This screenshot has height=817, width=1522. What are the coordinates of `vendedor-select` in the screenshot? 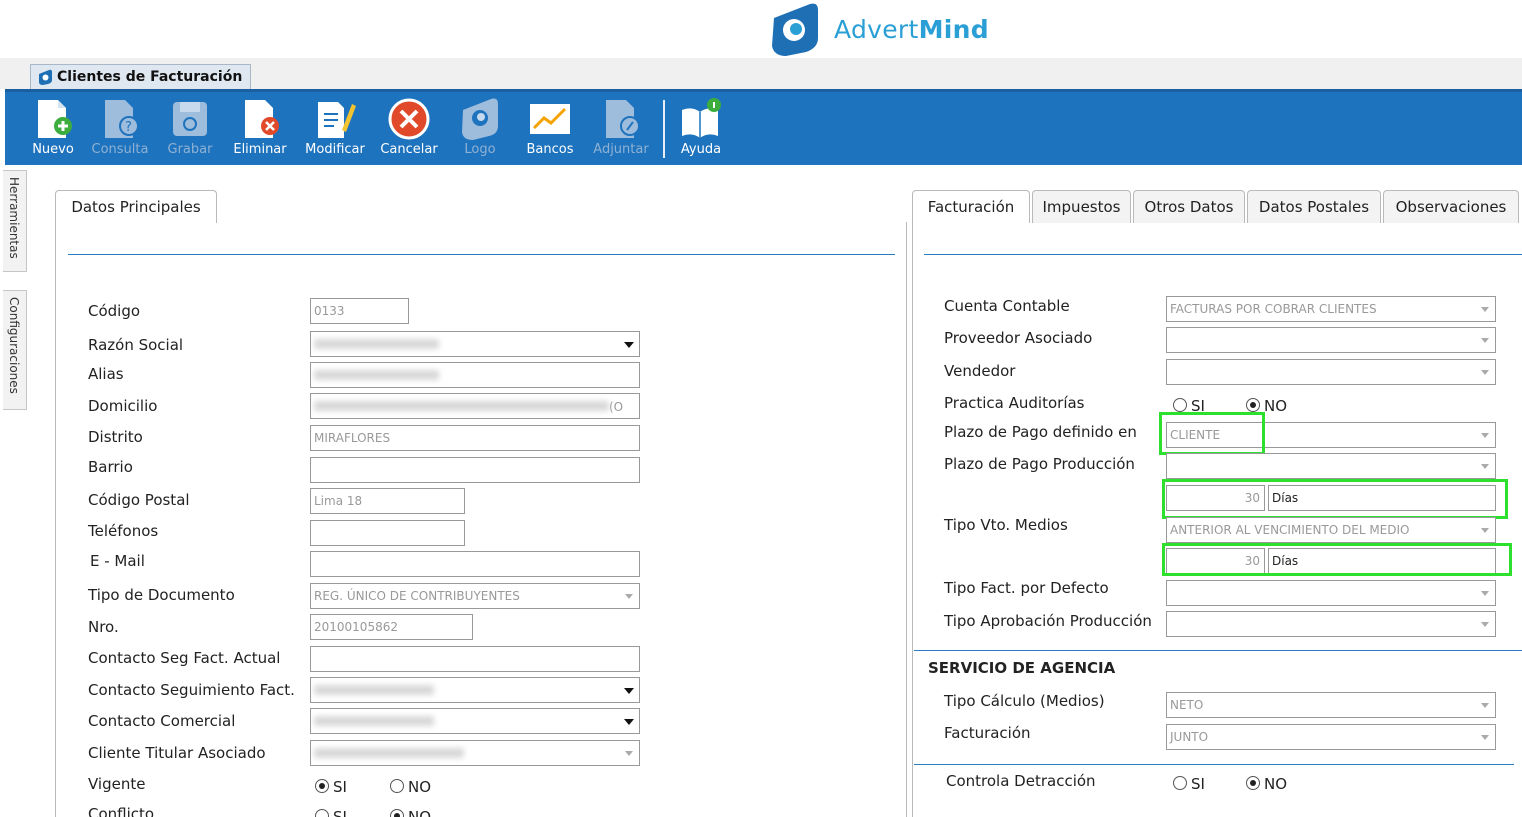 It's located at (1331, 372).